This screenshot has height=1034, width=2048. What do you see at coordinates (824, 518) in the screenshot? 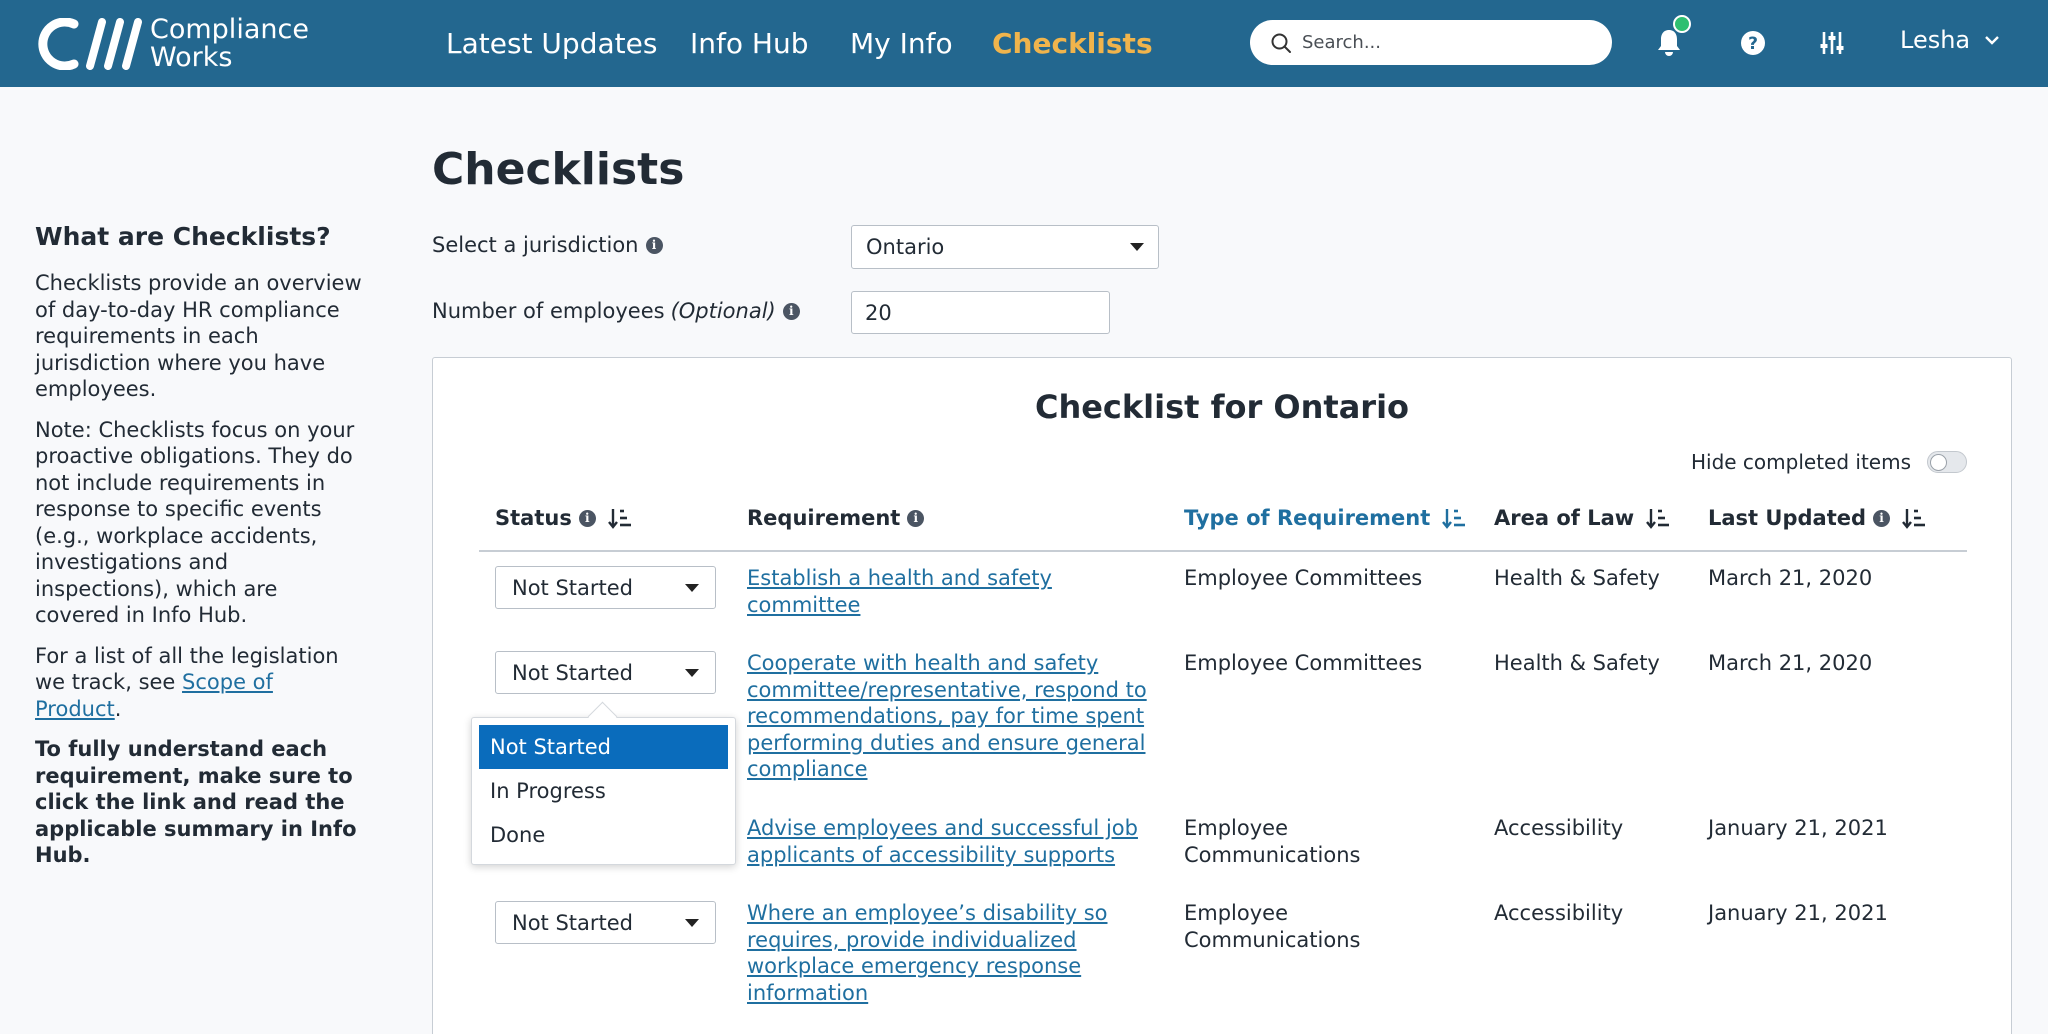
I see `column-label-requirement: Requirement` at bounding box center [824, 518].